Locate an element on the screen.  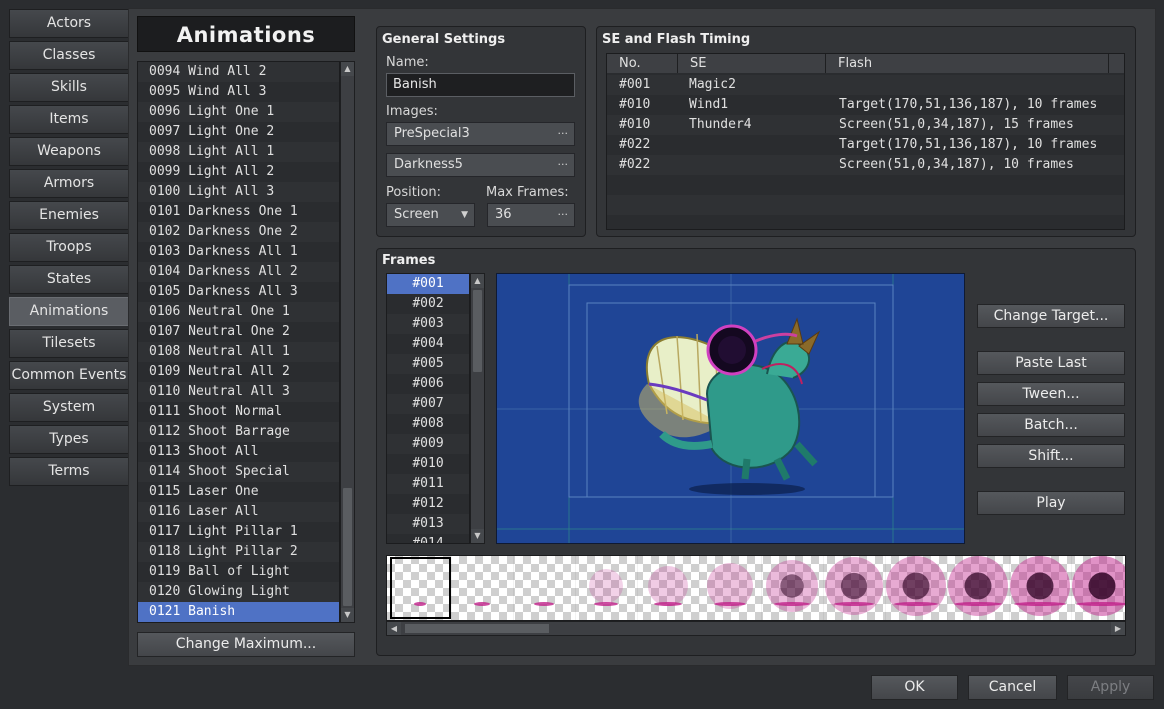
animation-list-item: 0108 Neutral All 1 is located at coordinates (238, 352).